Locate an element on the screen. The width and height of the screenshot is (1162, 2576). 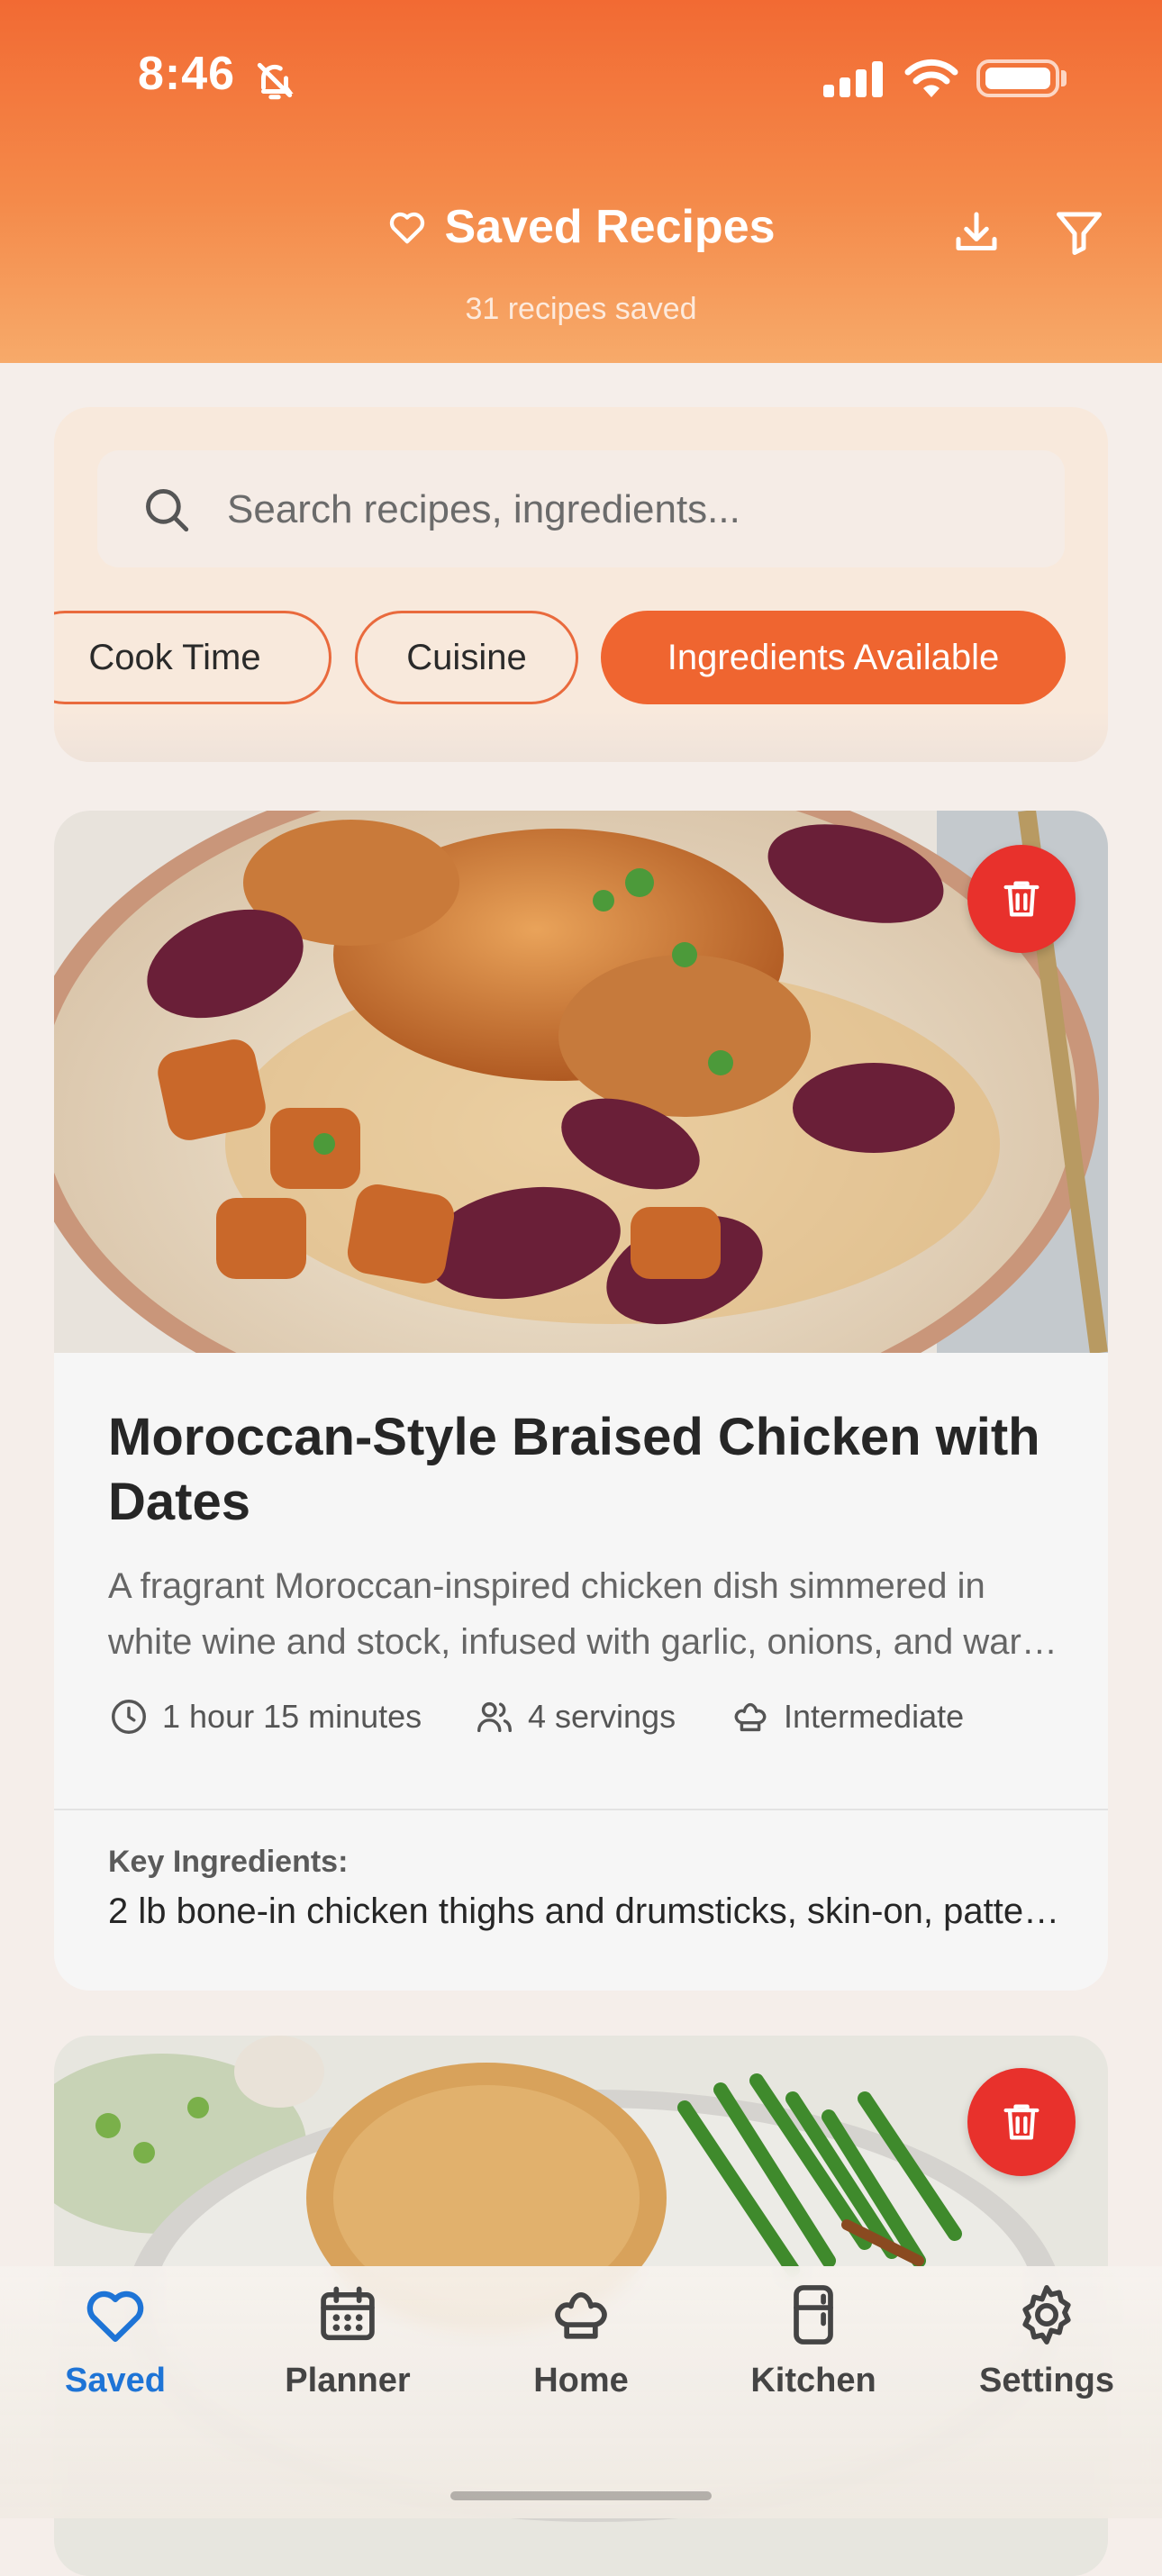
difficulty: Intermediate is located at coordinates (847, 1716).